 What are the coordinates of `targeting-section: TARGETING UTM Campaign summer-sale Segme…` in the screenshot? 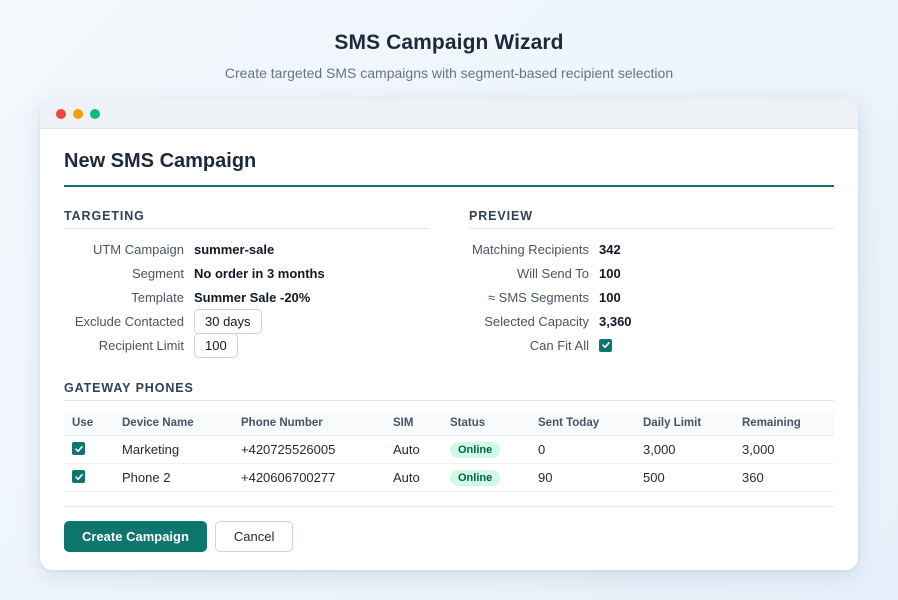 It's located at (246, 283).